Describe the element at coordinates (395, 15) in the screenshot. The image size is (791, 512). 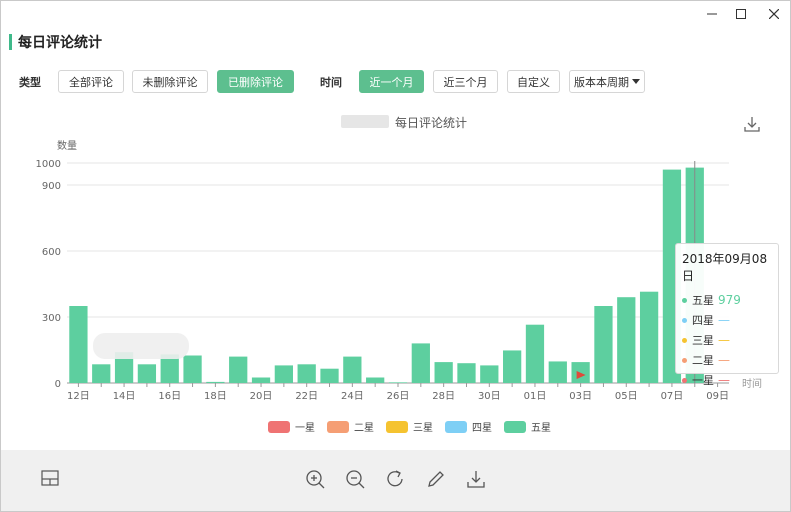
I see `title-bar` at that location.